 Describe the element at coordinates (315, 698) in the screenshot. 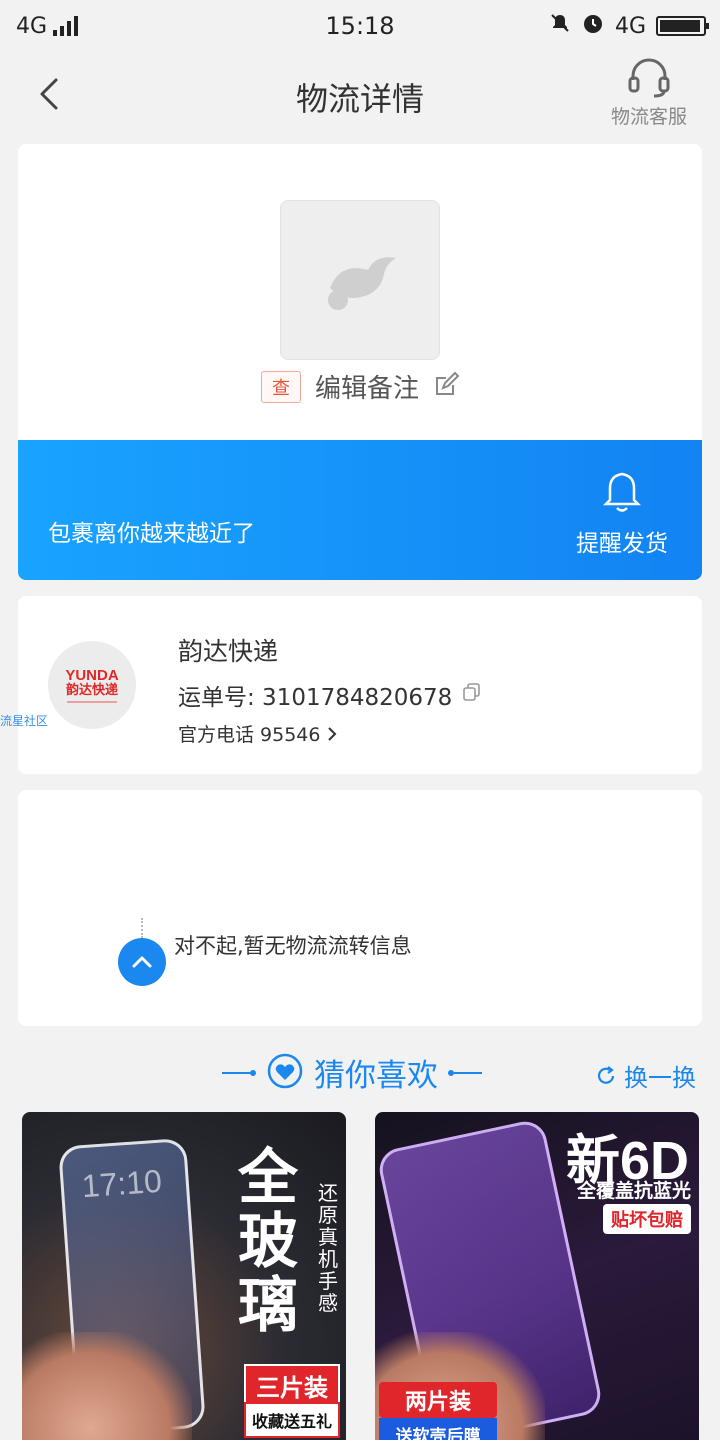

I see `waybill-label: 运单号: 3101784820678` at that location.